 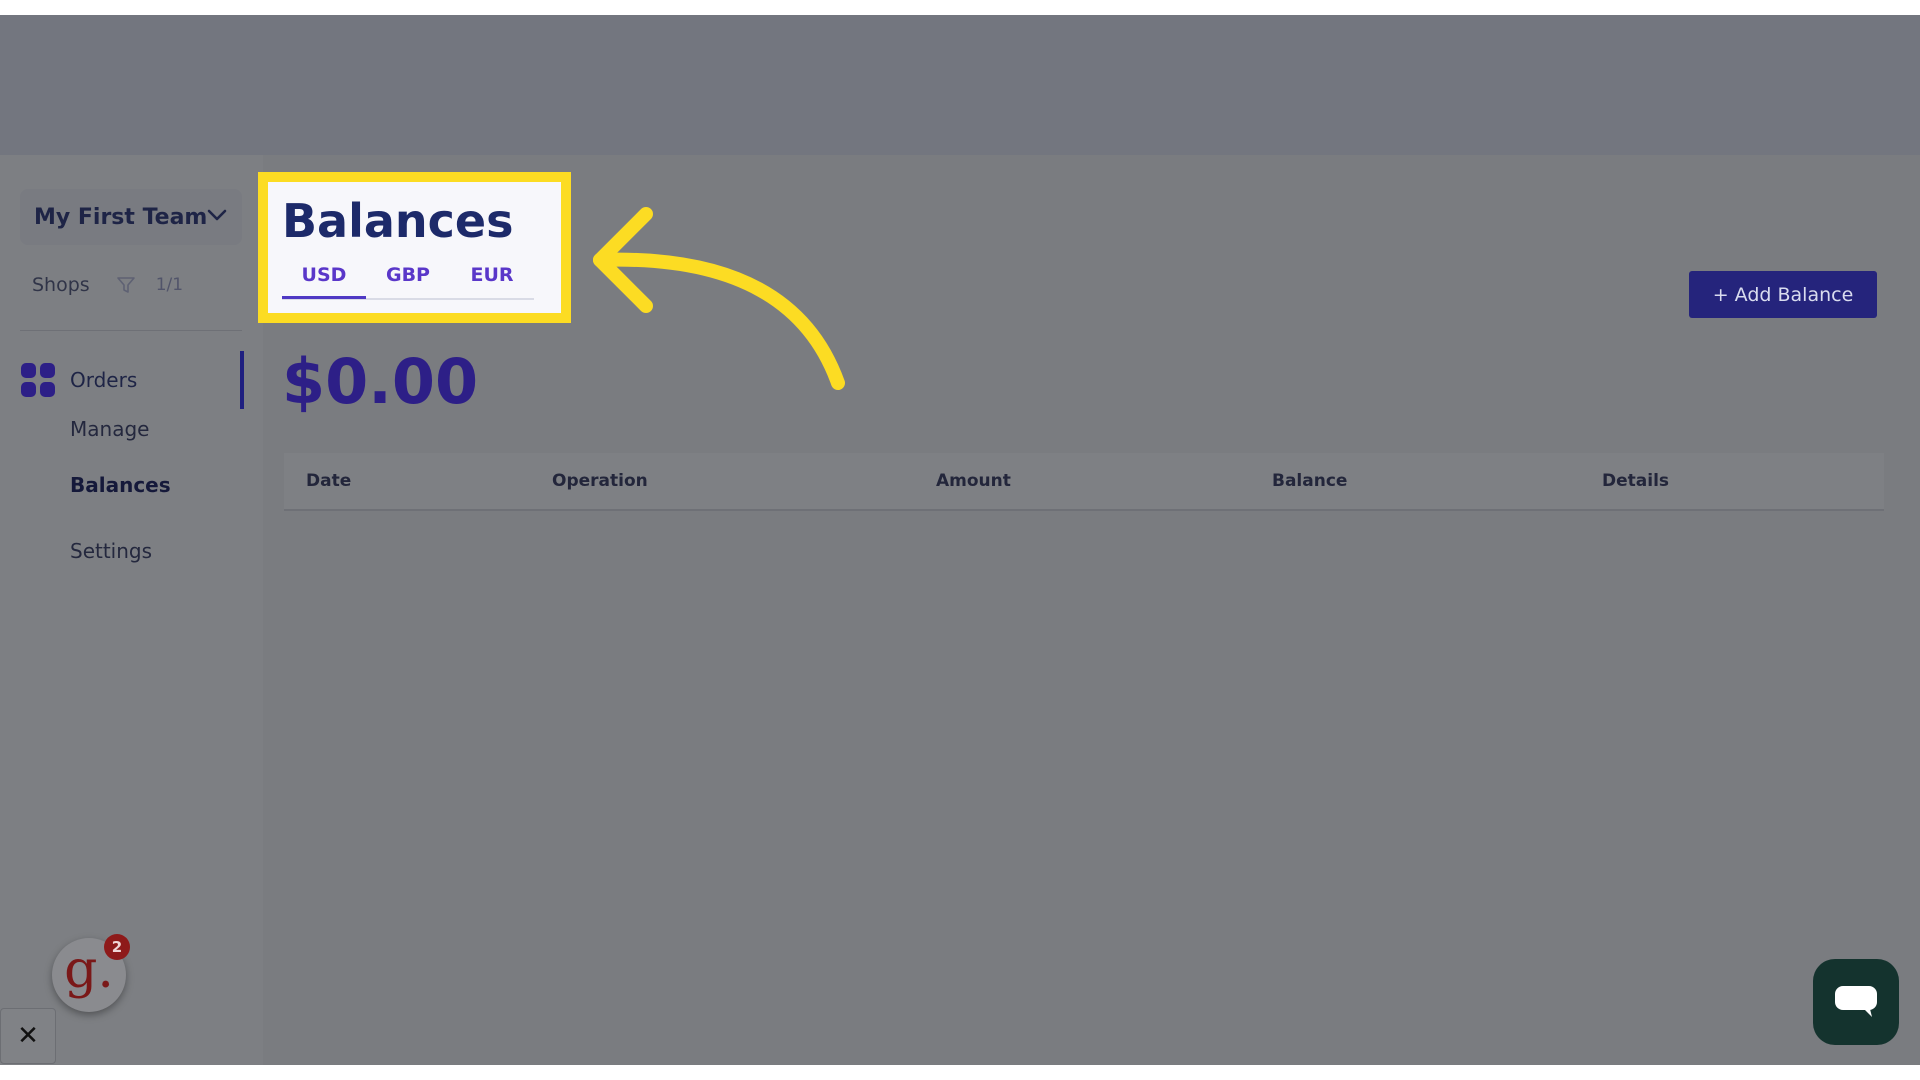 I want to click on sidebar-item-orders: Orders, so click(x=132, y=380).